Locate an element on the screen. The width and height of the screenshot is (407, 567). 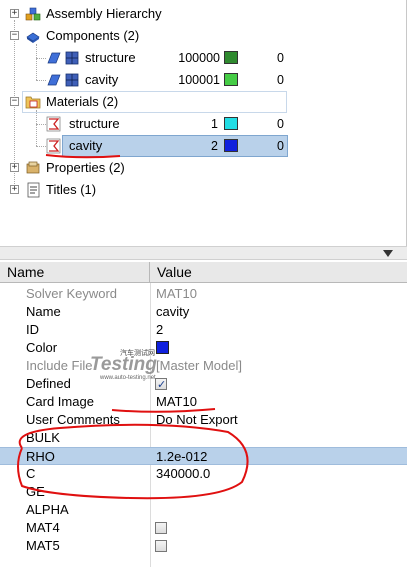
prop-name: ALPHA is located at coordinates (47, 509).